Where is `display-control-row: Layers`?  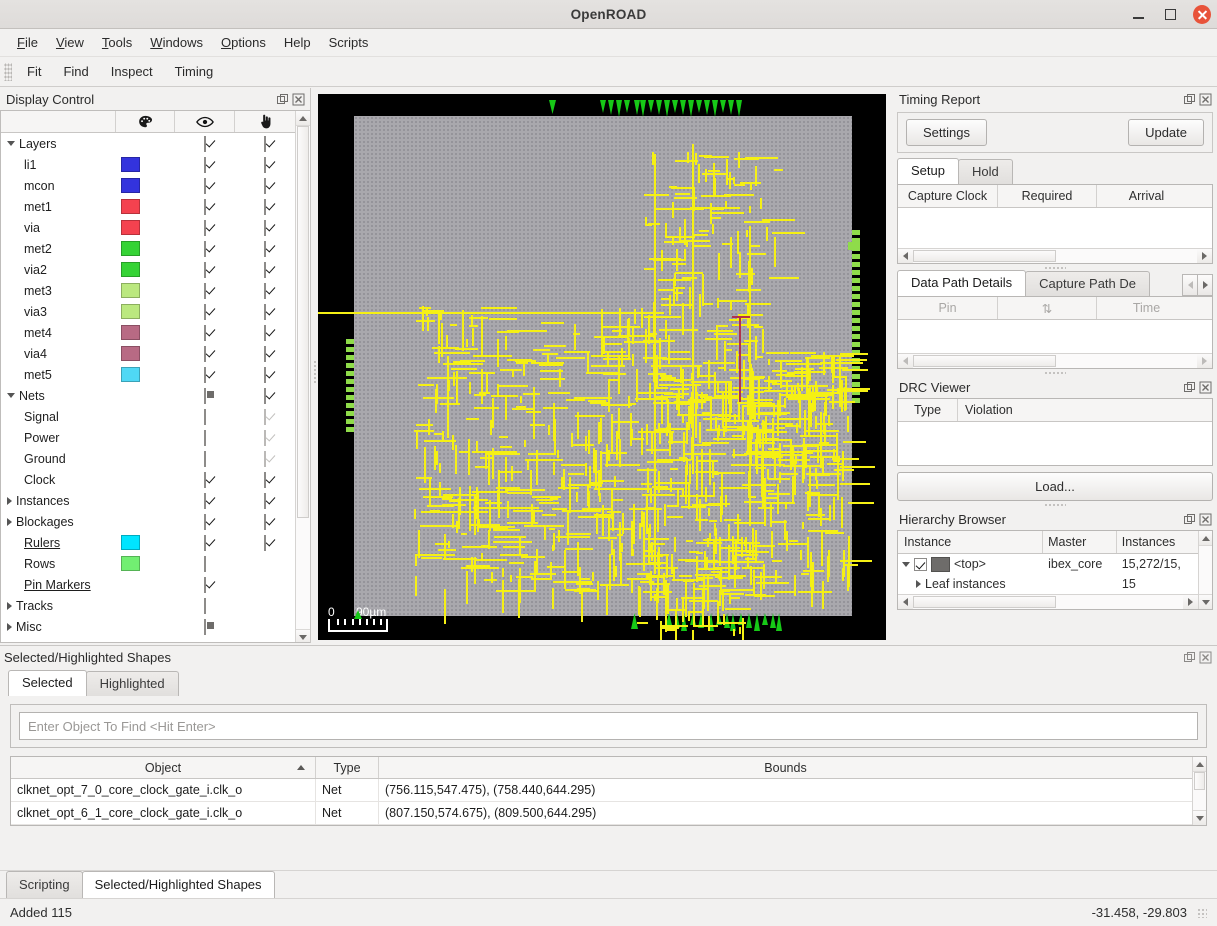
display-control-row: Layers is located at coordinates (148, 143).